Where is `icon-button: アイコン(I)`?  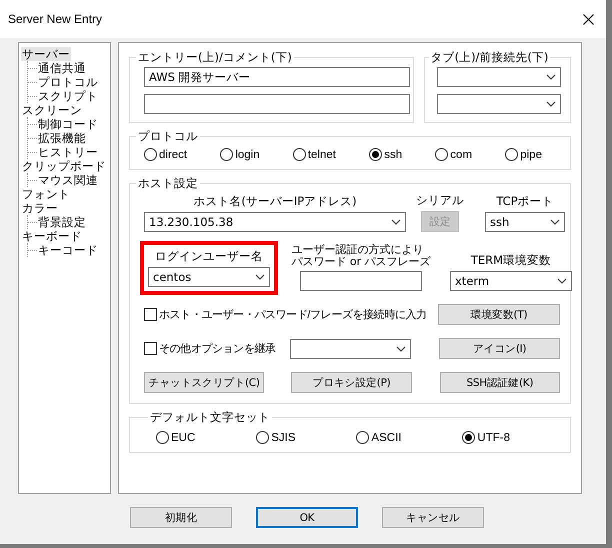
icon-button: アイコン(I) is located at coordinates (499, 348).